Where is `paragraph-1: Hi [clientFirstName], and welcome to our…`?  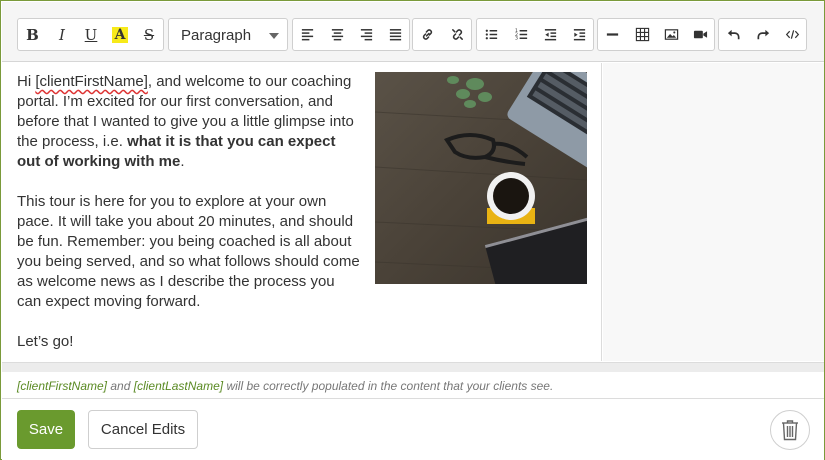 paragraph-1: Hi [clientFirstName], and welcome to our… is located at coordinates (189, 122).